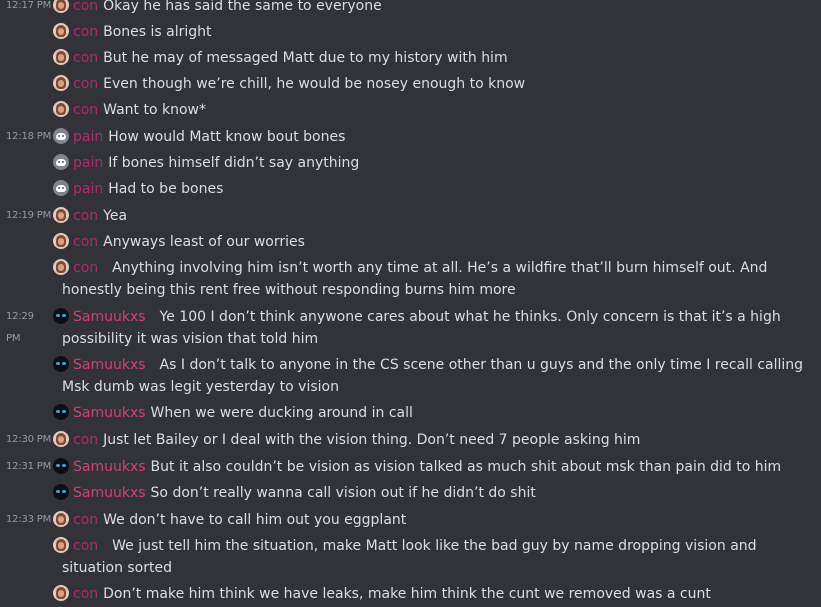 This screenshot has width=821, height=607. What do you see at coordinates (430, 189) in the screenshot?
I see `message-content: pain Had to be bones` at bounding box center [430, 189].